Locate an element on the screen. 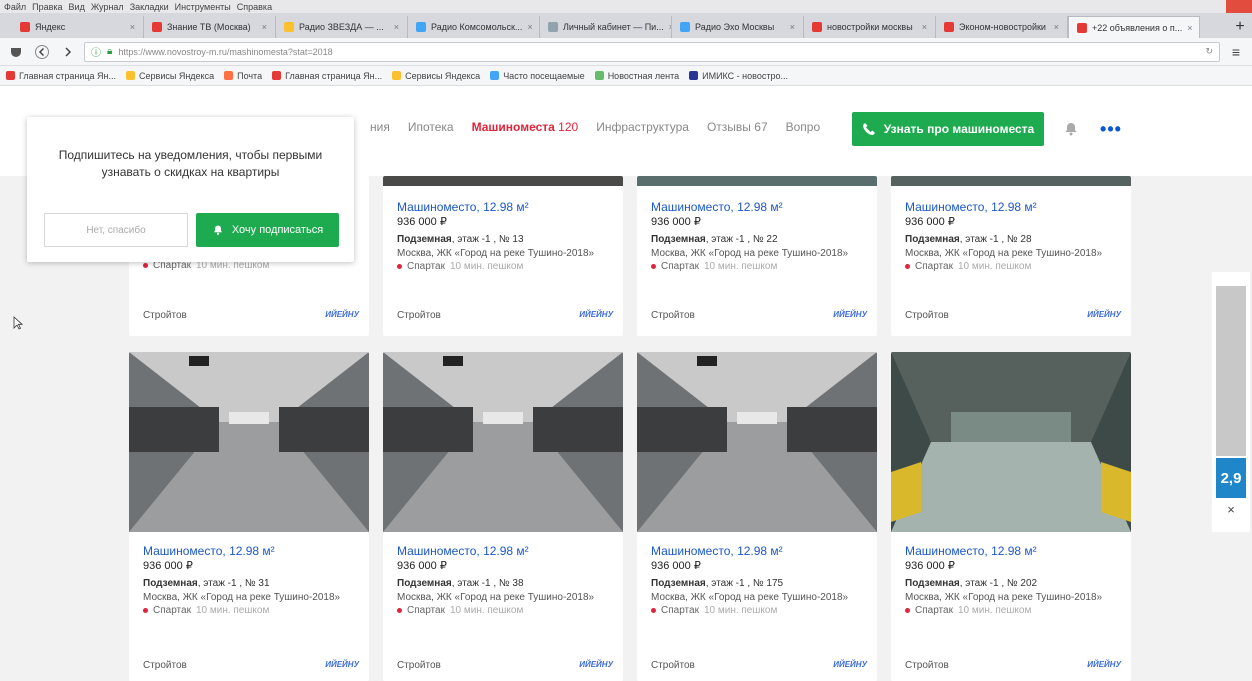 This screenshot has width=1252, height=681. hamburger-menu-icon: ≡ is located at coordinates (1236, 52).